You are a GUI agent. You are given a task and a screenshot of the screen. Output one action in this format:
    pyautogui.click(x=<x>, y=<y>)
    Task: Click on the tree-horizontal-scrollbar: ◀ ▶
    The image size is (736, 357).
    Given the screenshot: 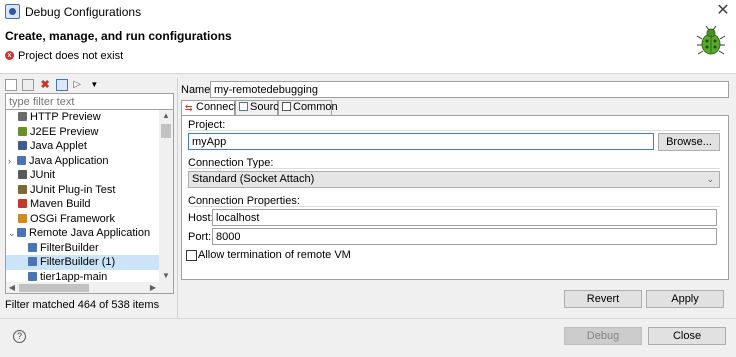 What is the action you would take?
    pyautogui.click(x=89, y=288)
    